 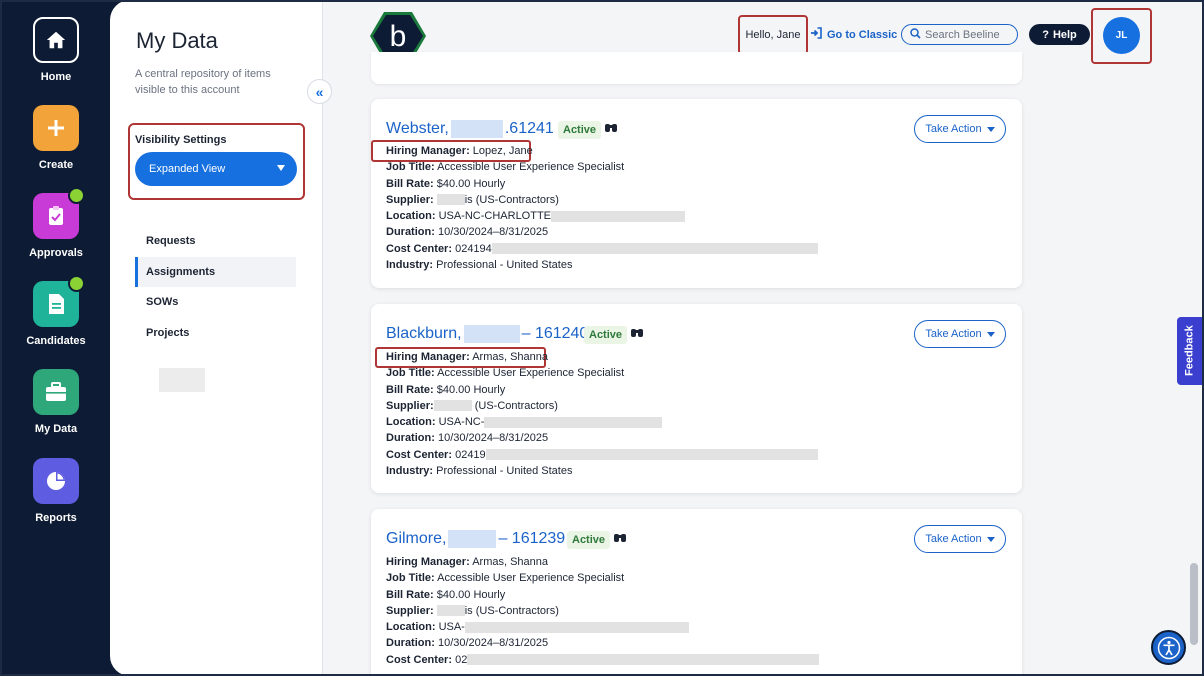 What do you see at coordinates (215, 302) in the screenshot?
I see `nav-item-sows: SOWs` at bounding box center [215, 302].